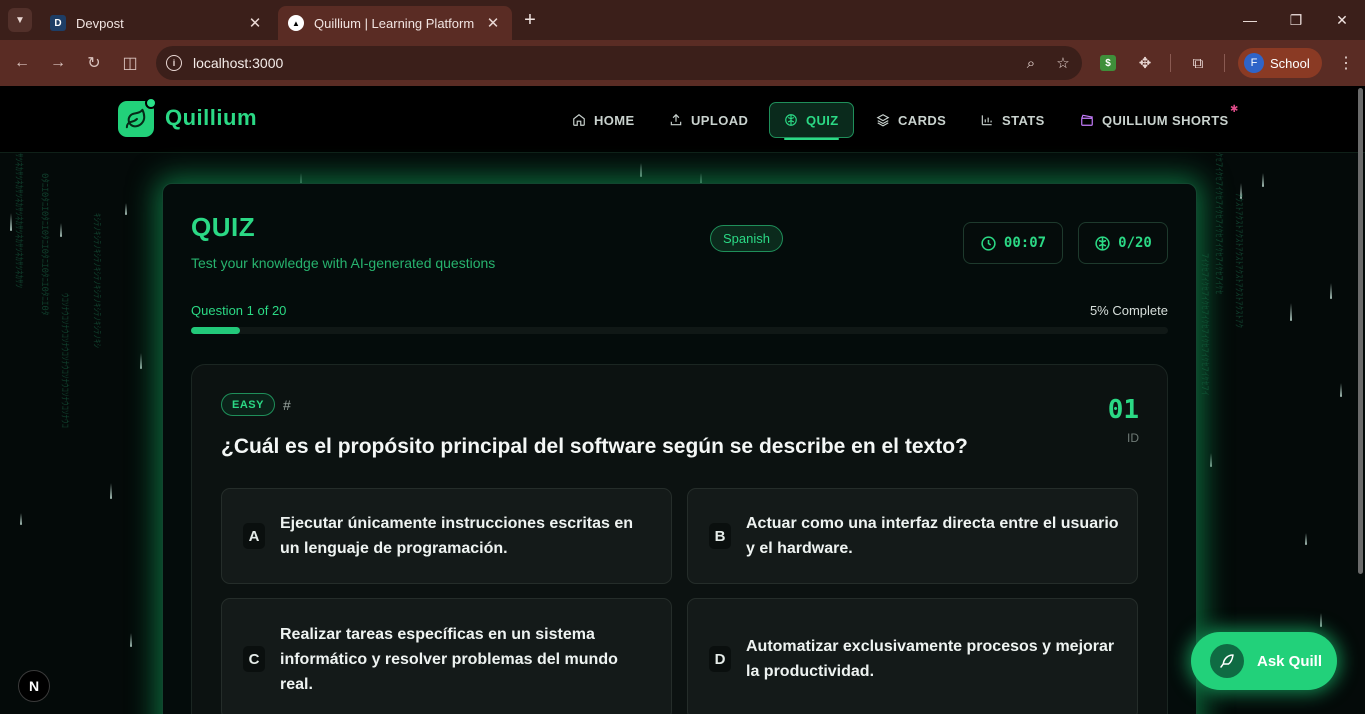 This screenshot has height=714, width=1365. Describe the element at coordinates (1296, 20) in the screenshot. I see `restore-icon: ❐` at that location.